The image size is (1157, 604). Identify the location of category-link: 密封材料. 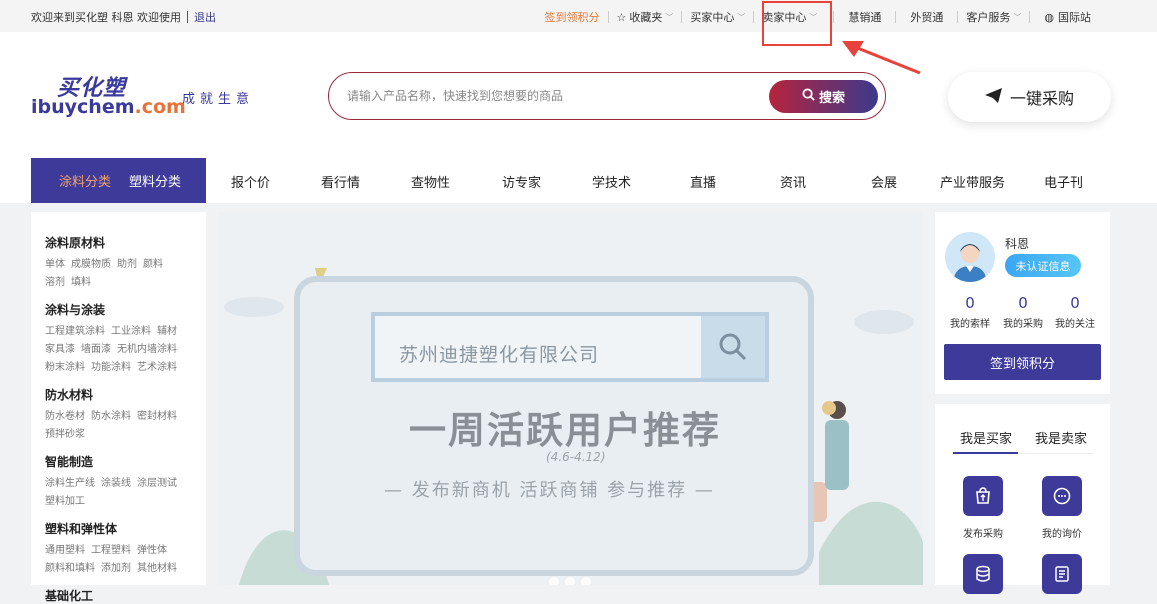
(157, 416).